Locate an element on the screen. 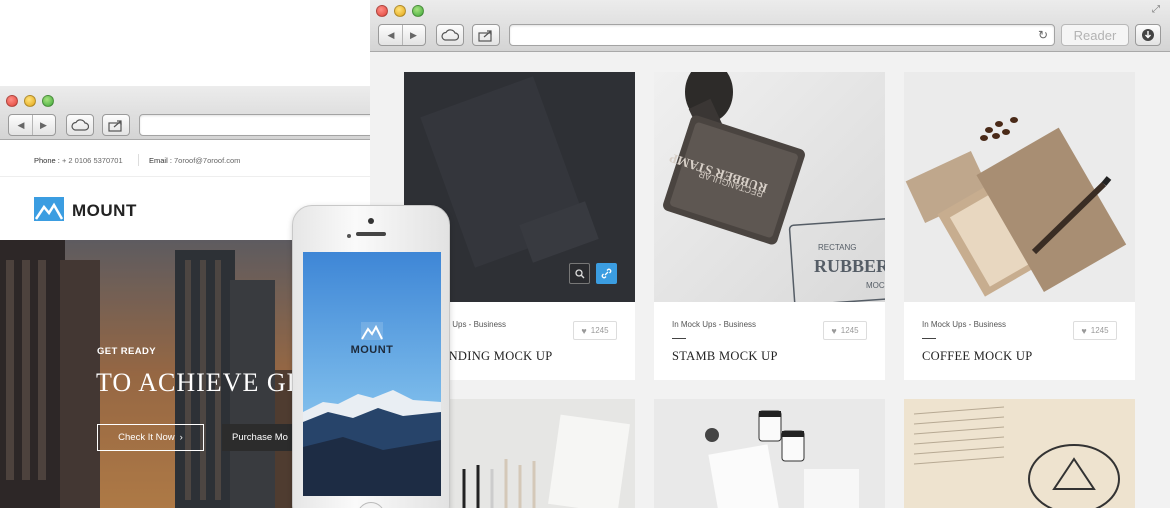  link-button is located at coordinates (606, 273).